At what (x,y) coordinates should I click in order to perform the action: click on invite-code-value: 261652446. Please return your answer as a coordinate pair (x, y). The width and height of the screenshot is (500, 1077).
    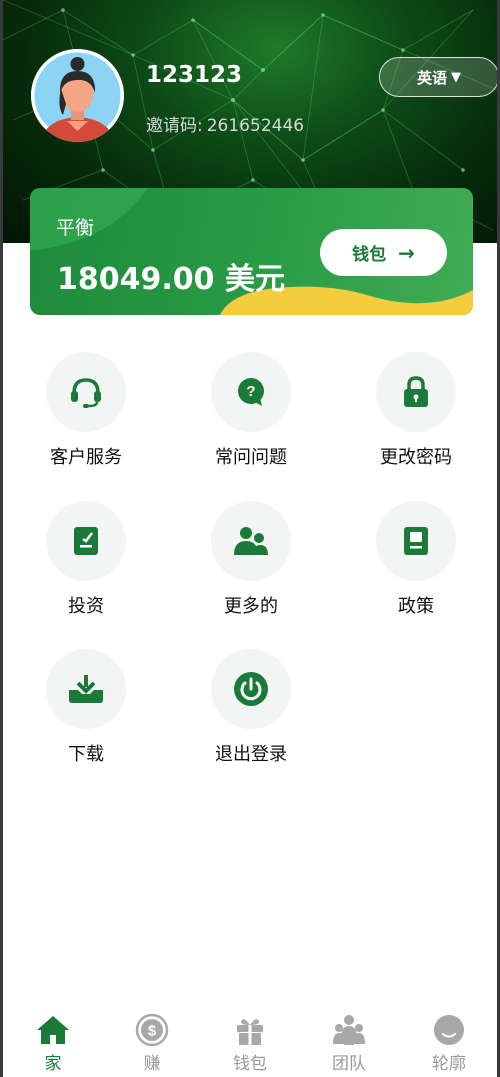
    Looking at the image, I should click on (255, 126).